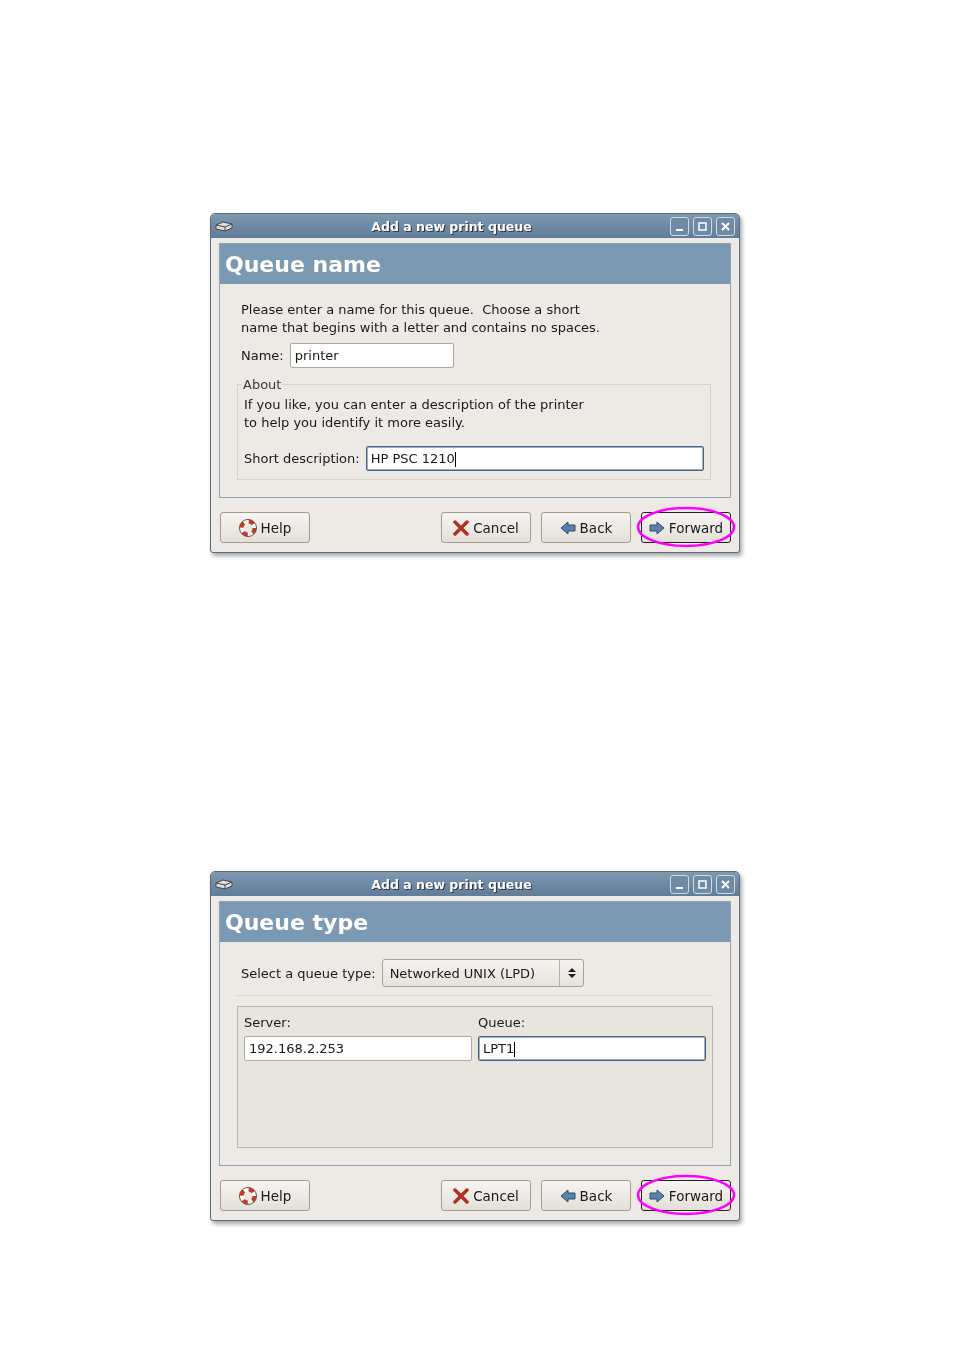  I want to click on page-heading: Queue type, so click(475, 922).